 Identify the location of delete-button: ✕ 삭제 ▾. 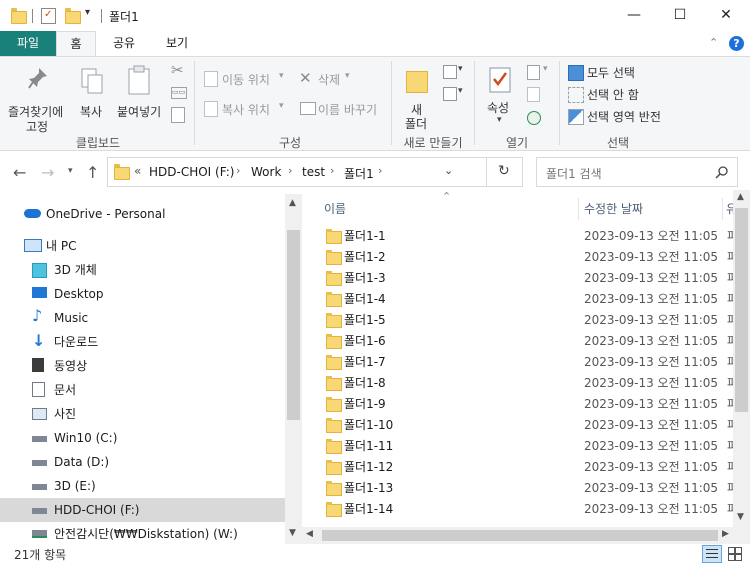
(329, 79).